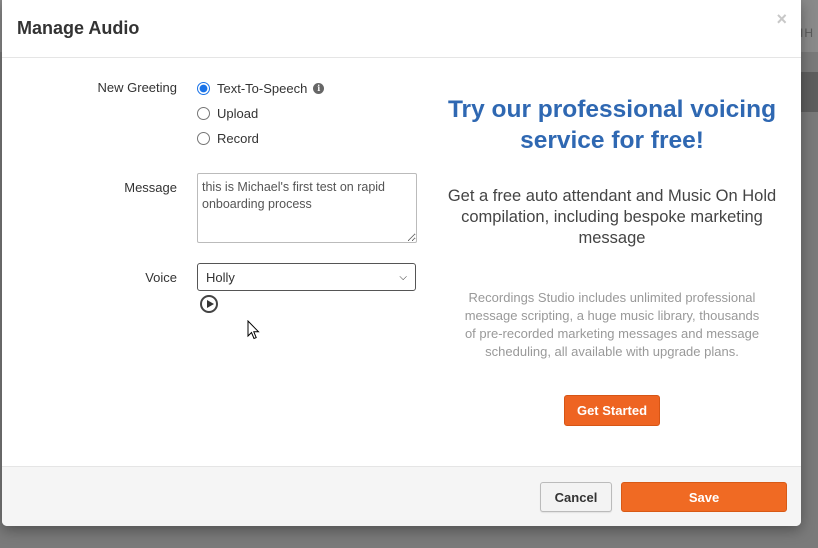  What do you see at coordinates (161, 277) in the screenshot?
I see `voice-label: Voice` at bounding box center [161, 277].